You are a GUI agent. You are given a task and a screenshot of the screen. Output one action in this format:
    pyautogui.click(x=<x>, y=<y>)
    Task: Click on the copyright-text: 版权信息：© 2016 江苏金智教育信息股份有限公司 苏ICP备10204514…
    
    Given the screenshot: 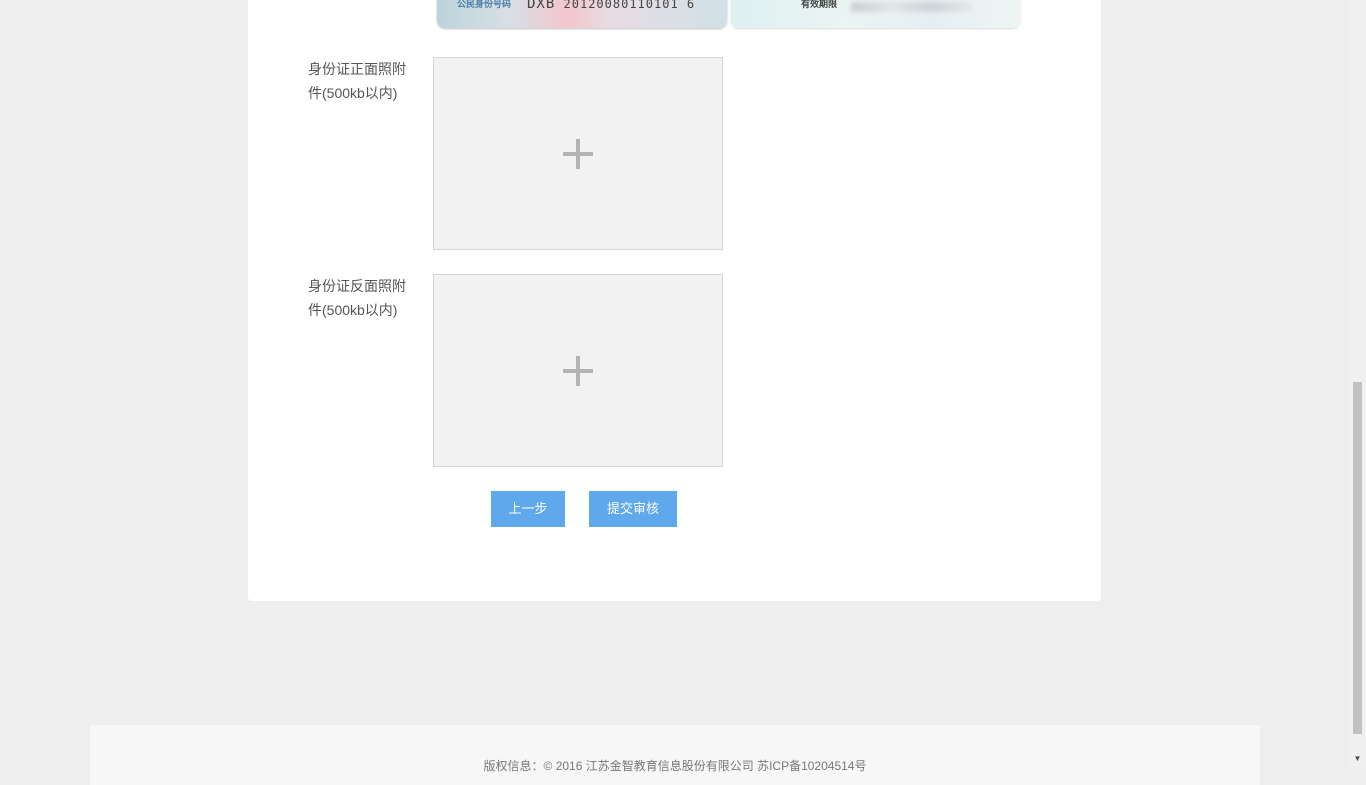 What is the action you would take?
    pyautogui.click(x=675, y=766)
    